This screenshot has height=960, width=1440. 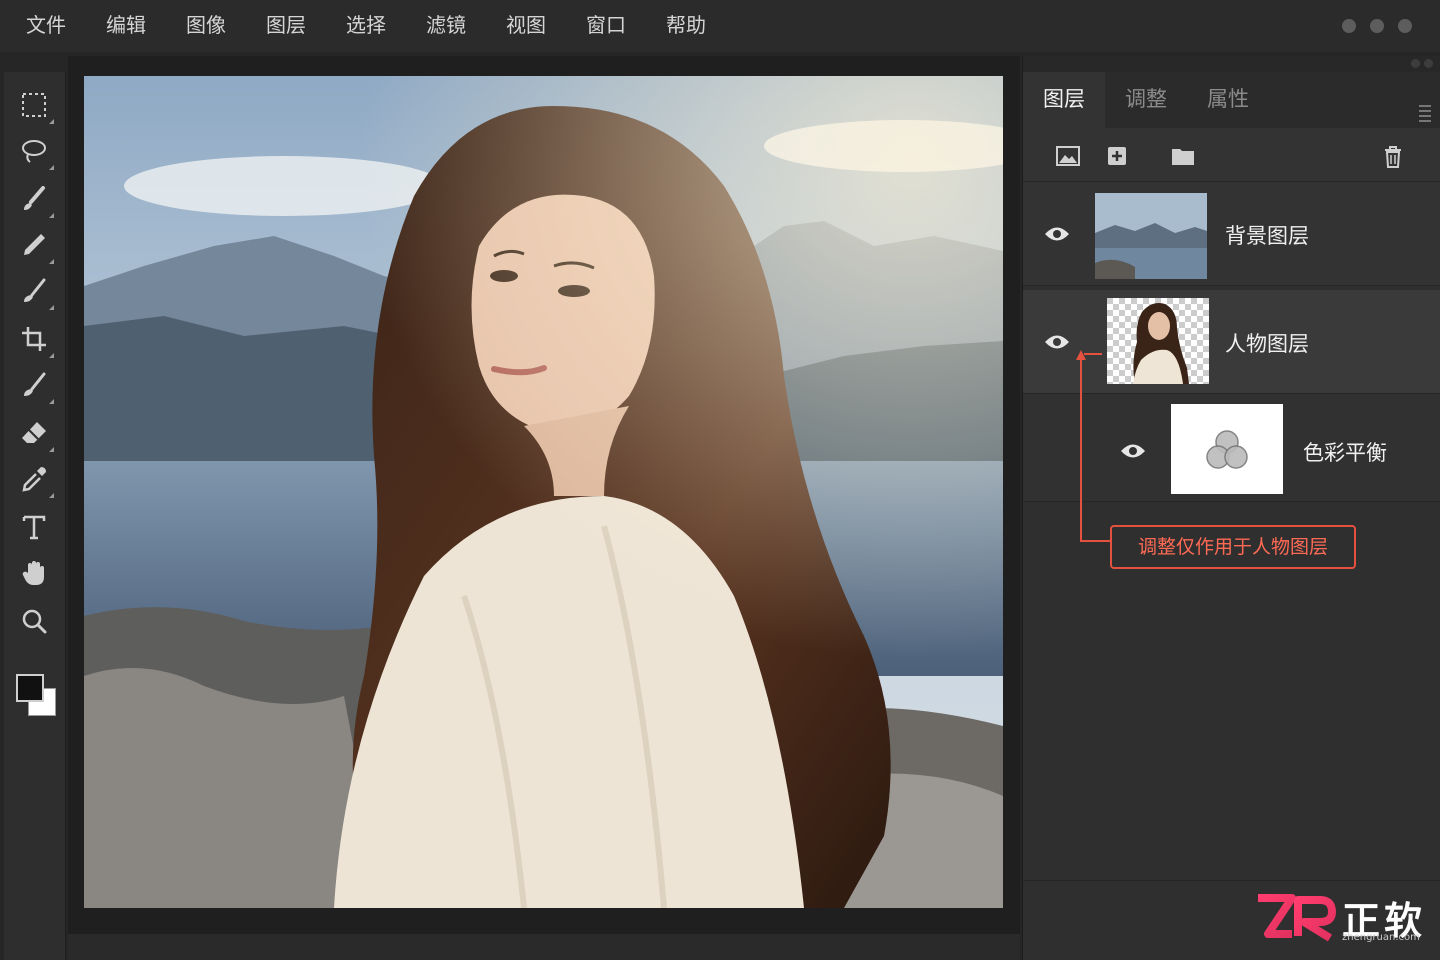 I want to click on marquee-icon, so click(x=35, y=106).